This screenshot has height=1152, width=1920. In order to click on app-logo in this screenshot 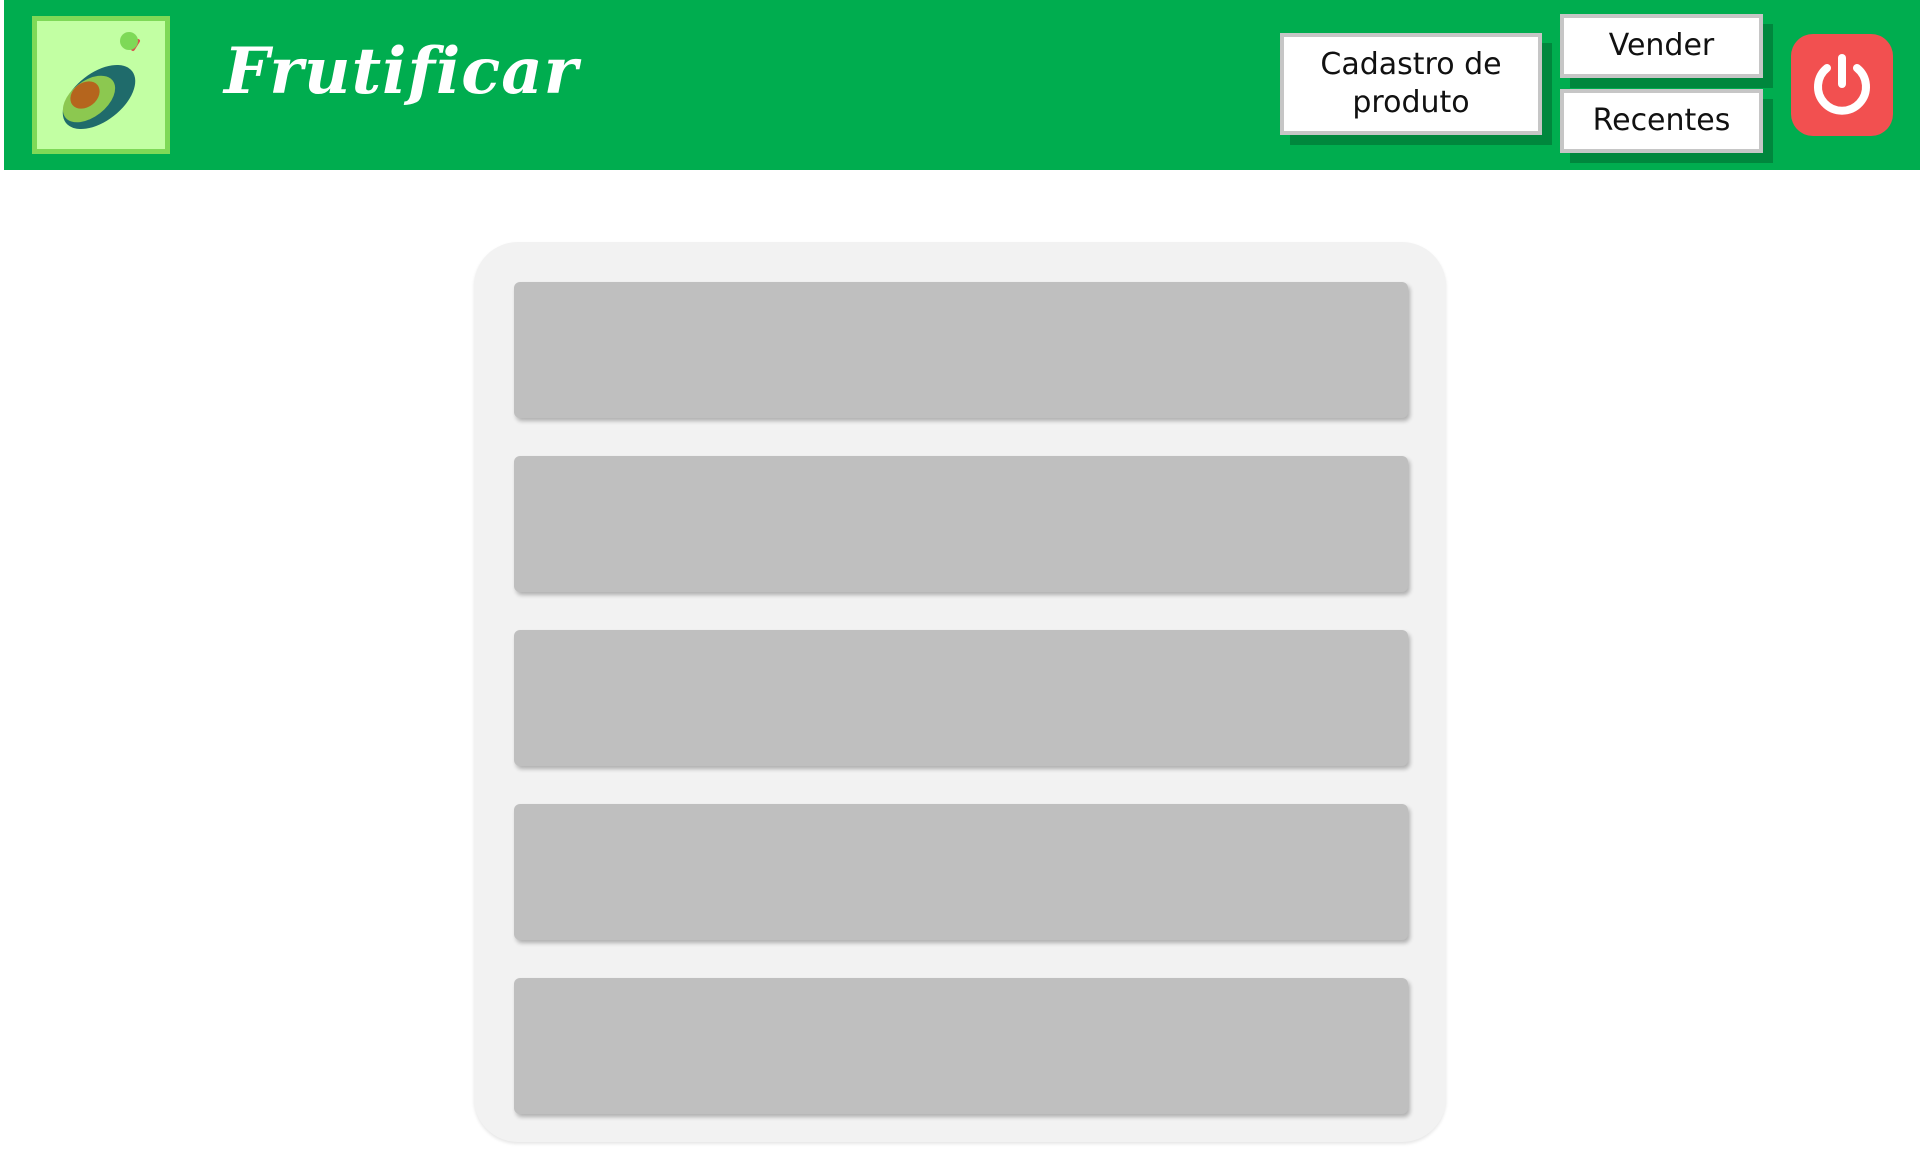, I will do `click(101, 85)`.